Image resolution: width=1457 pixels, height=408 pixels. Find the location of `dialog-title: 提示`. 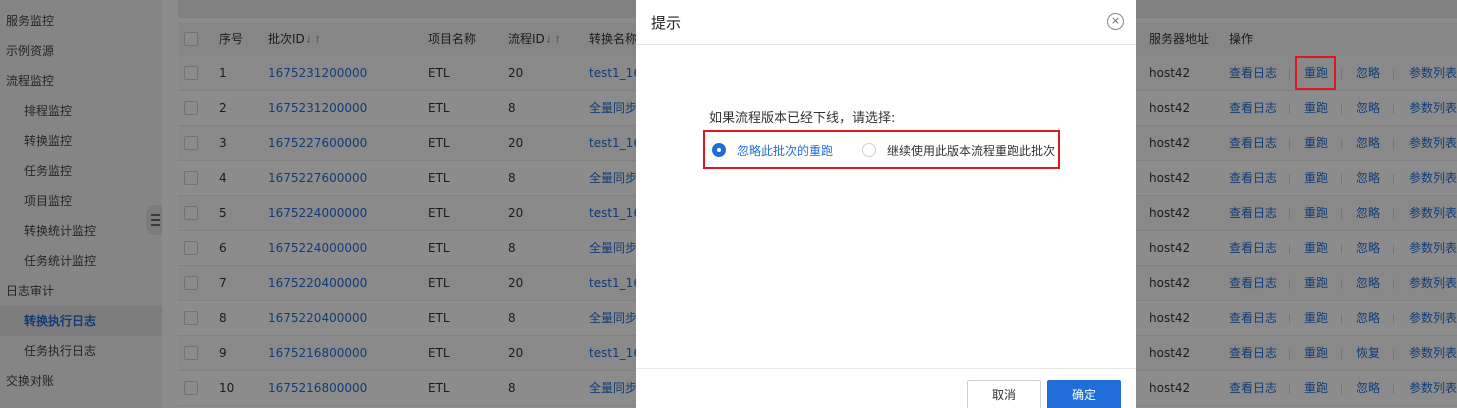

dialog-title: 提示 is located at coordinates (666, 23).